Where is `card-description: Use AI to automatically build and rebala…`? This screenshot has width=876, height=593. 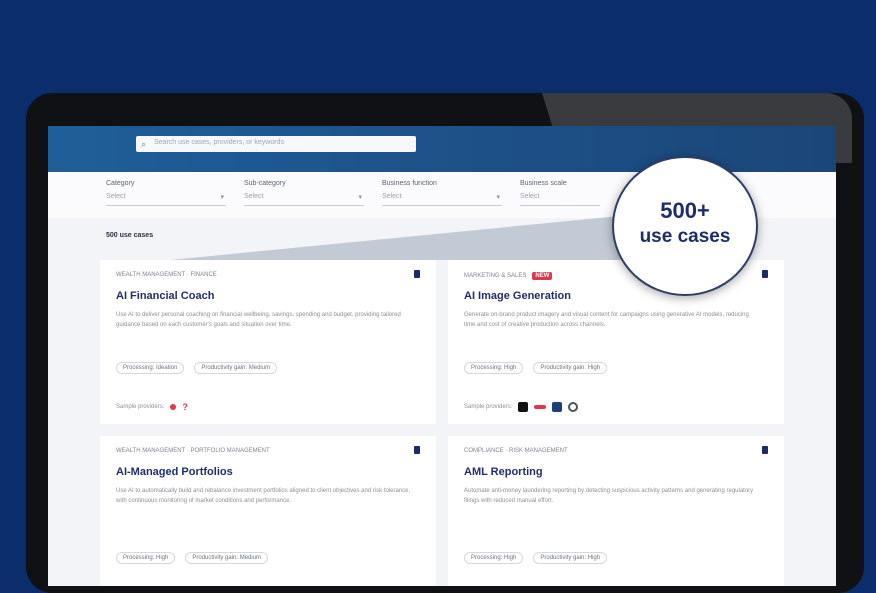
card-description: Use AI to automatically build and rebala… is located at coordinates (263, 496).